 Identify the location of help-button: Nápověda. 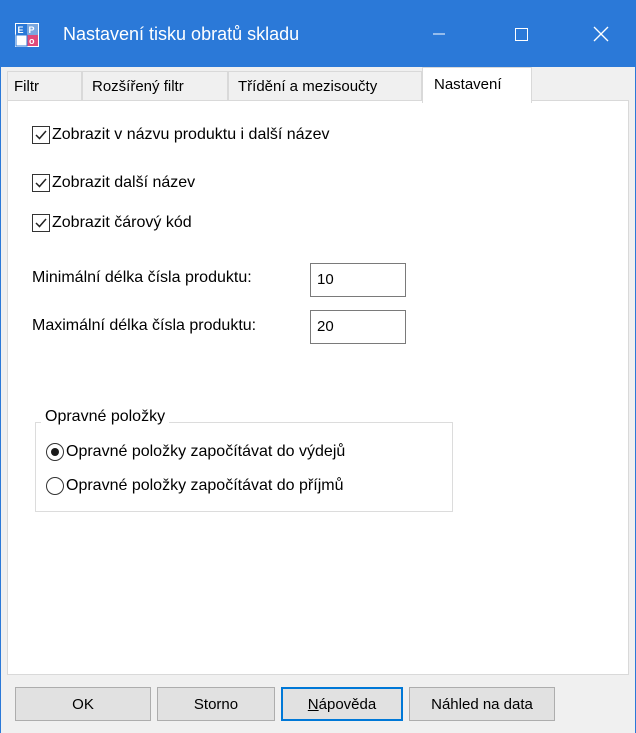
(342, 704).